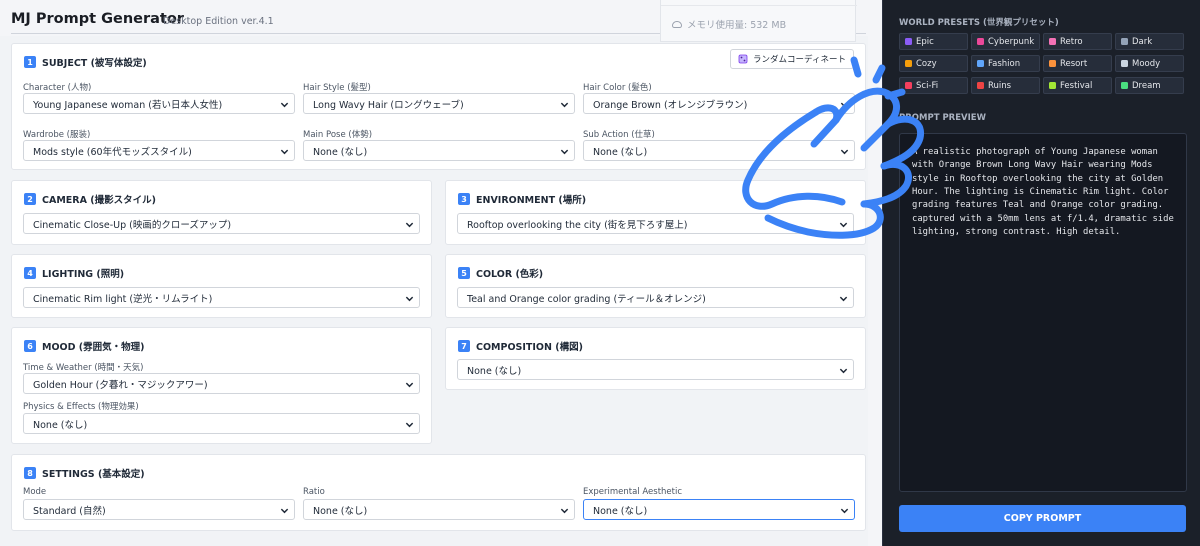 The height and width of the screenshot is (546, 1200). I want to click on wardrobe-select: Mods style (60年代モッズスタイル), so click(159, 150).